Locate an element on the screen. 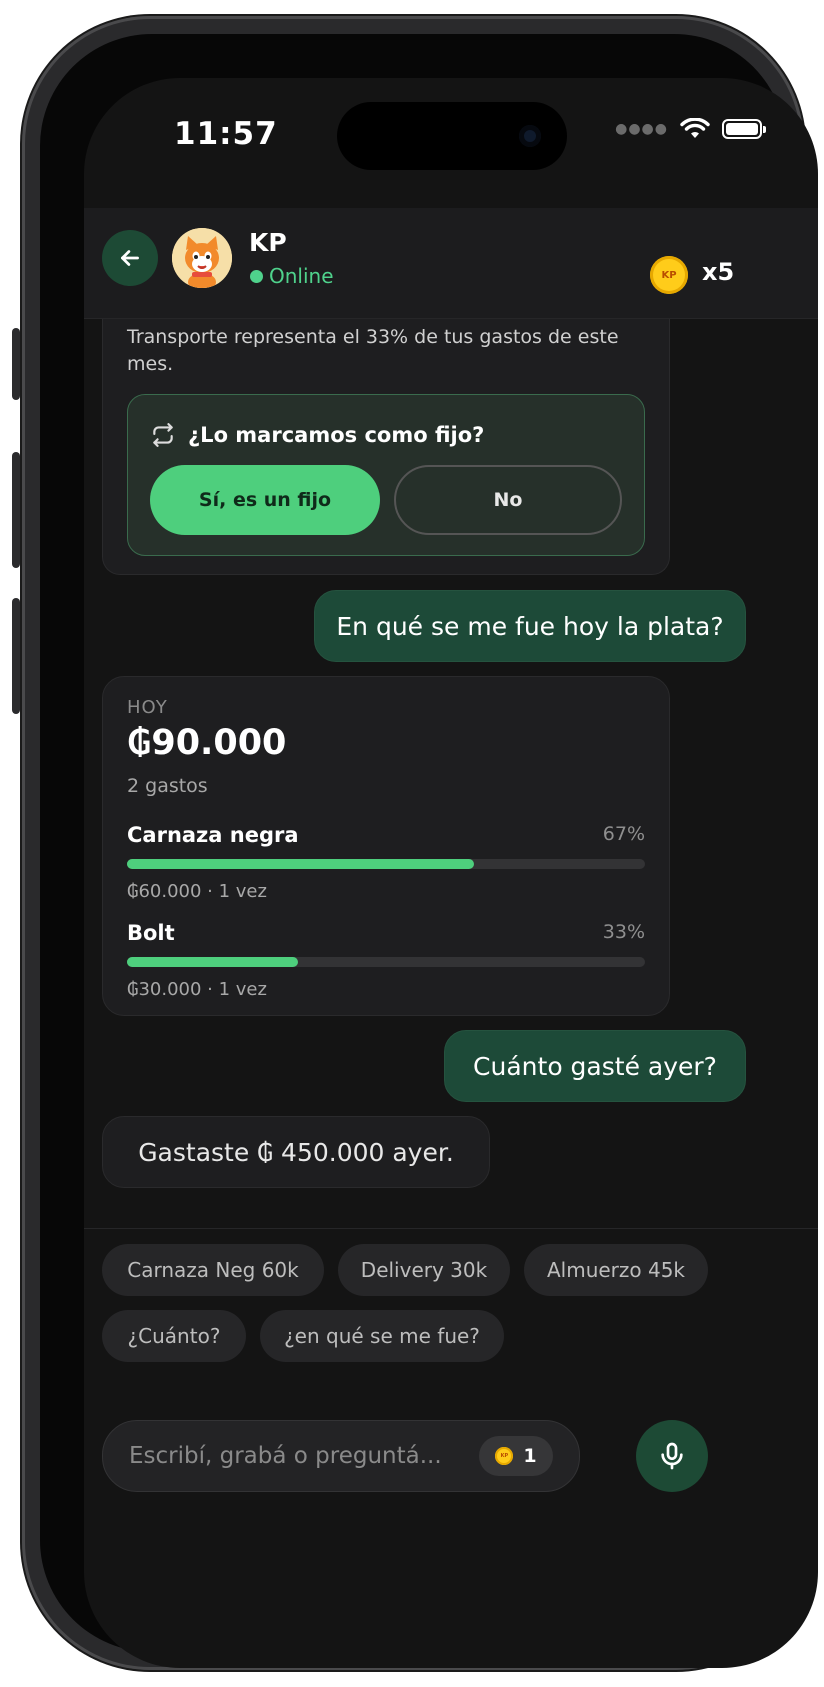  contact-name: KP is located at coordinates (268, 242).